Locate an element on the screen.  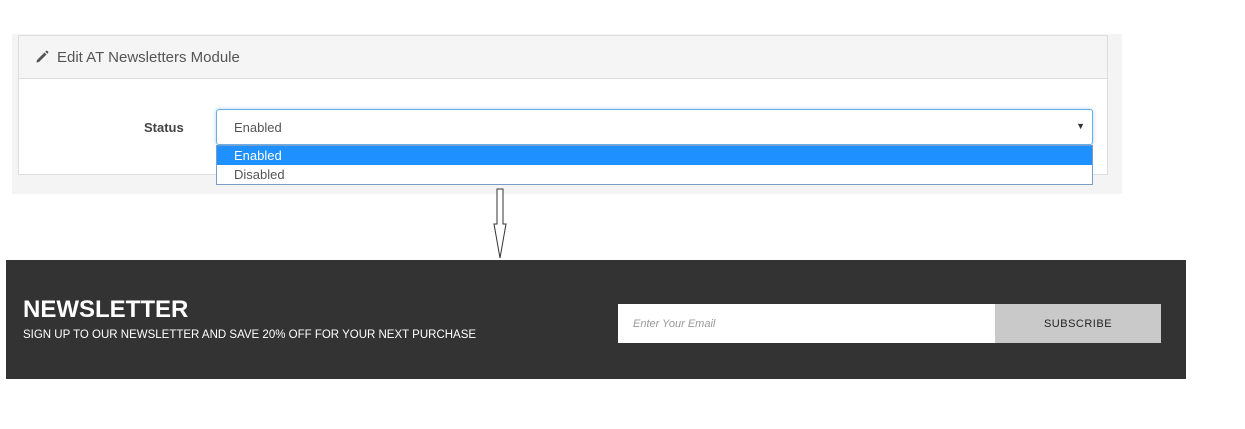
panel-title: Edit AT Newsletters Module is located at coordinates (148, 57).